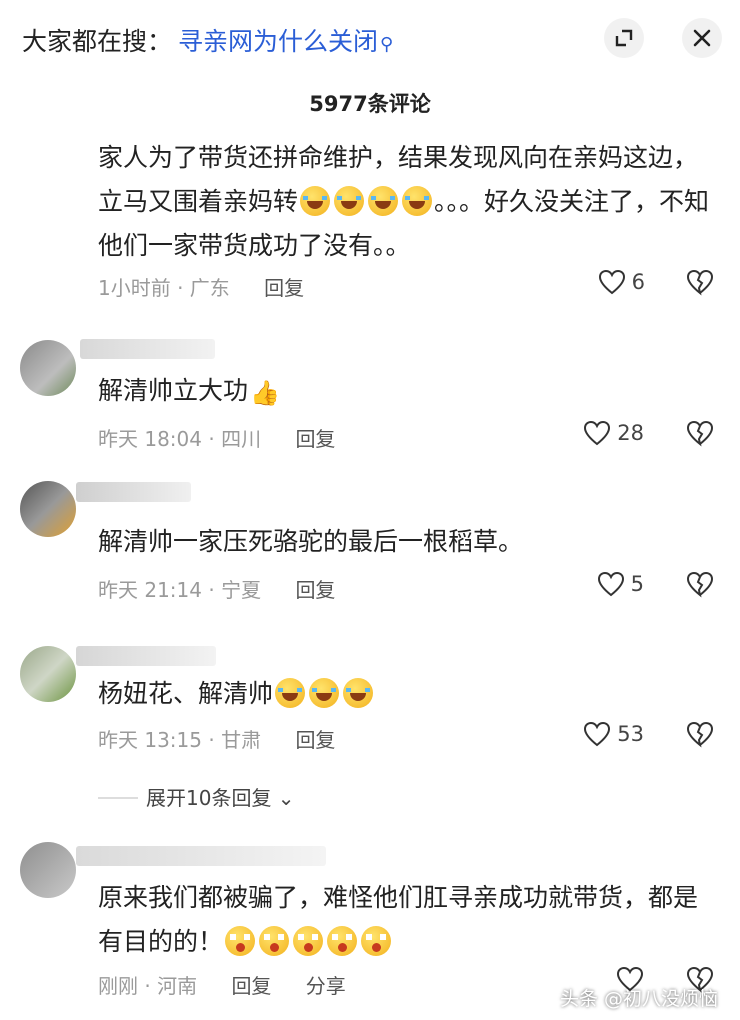 The image size is (740, 1020). What do you see at coordinates (164, 288) in the screenshot?
I see `comment-time-location: 1小时前 · 广东` at bounding box center [164, 288].